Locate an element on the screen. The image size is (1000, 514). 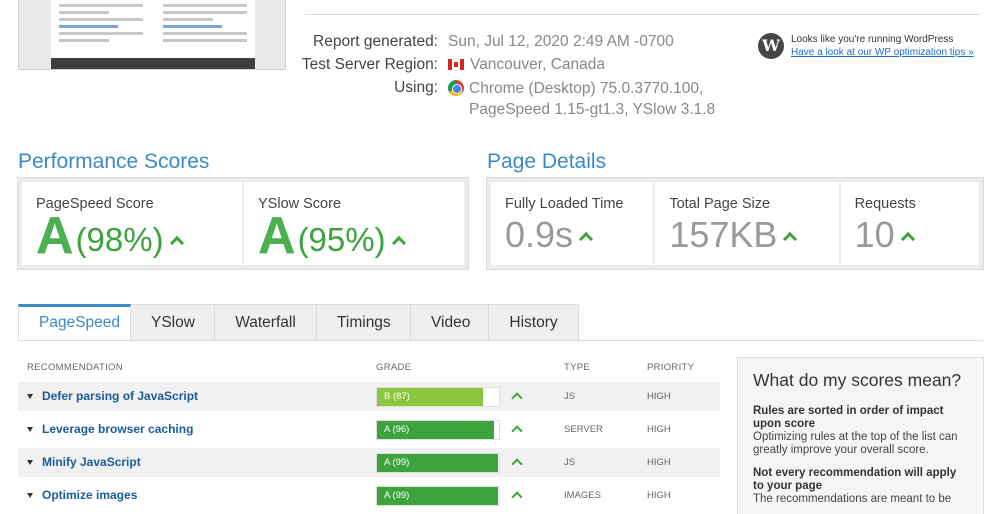
yslow-grade: A is located at coordinates (277, 236).